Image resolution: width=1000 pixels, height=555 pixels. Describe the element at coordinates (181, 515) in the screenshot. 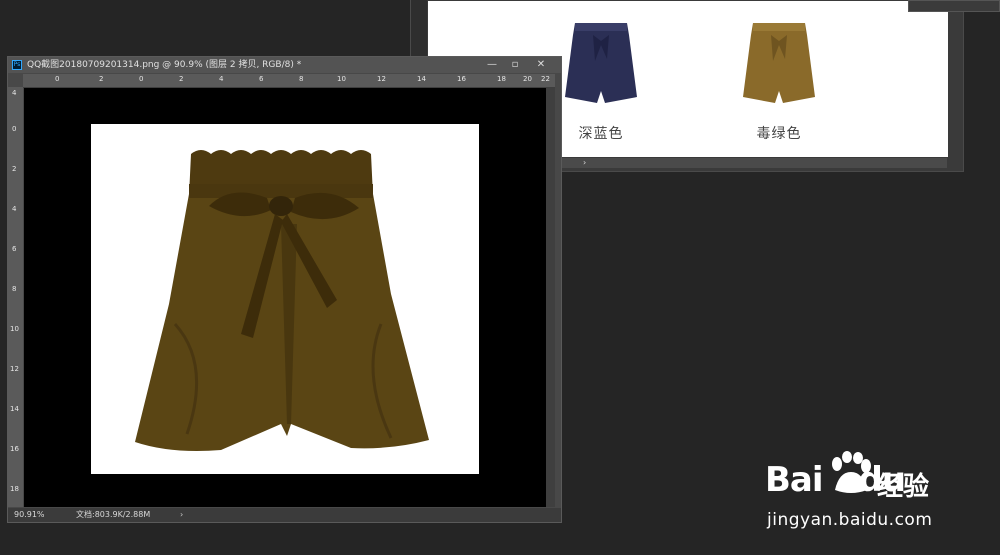

I see `status-menu-arrow-icon: ›` at that location.